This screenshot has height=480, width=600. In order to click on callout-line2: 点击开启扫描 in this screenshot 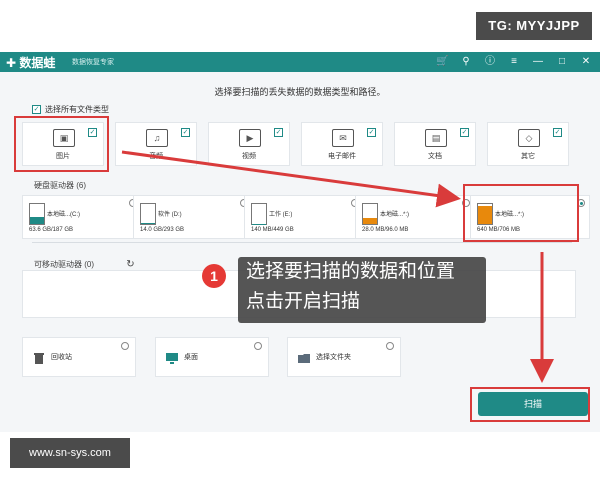, I will do `click(303, 301)`.